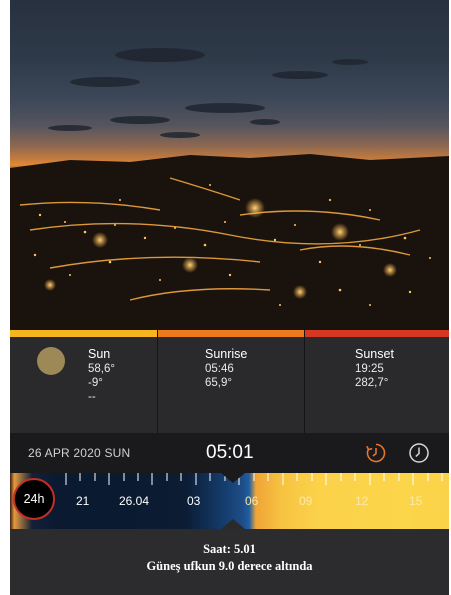 This screenshot has width=451, height=595. Describe the element at coordinates (99, 354) in the screenshot. I see `sun-title: Sun` at that location.